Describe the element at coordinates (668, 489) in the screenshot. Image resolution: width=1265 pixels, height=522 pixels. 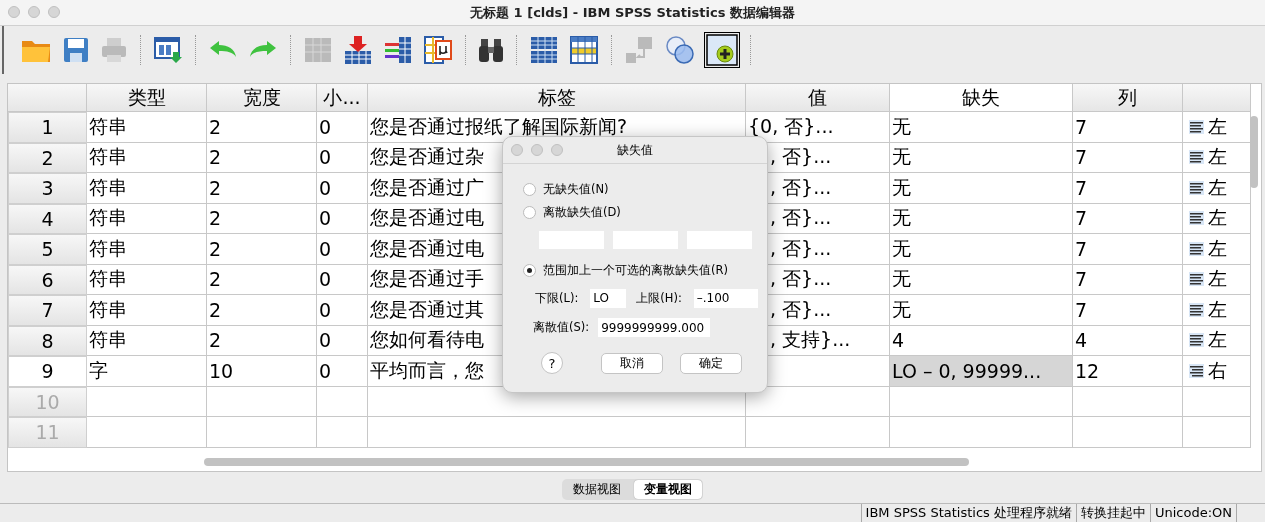
I see `view-tab: 变量视图` at that location.